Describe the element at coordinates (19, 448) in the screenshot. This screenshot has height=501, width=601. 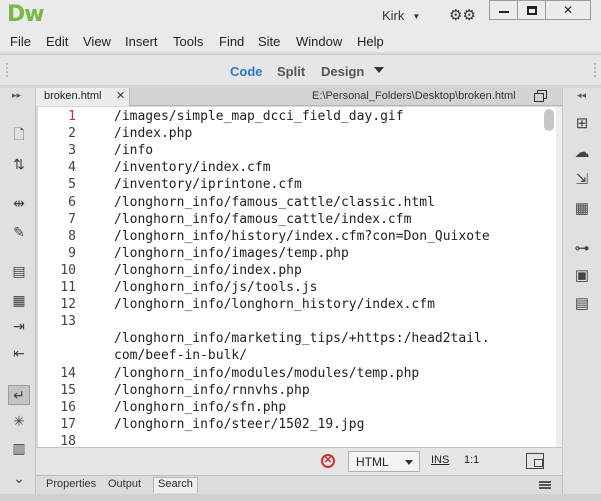
I see `format-icon: ▥` at that location.